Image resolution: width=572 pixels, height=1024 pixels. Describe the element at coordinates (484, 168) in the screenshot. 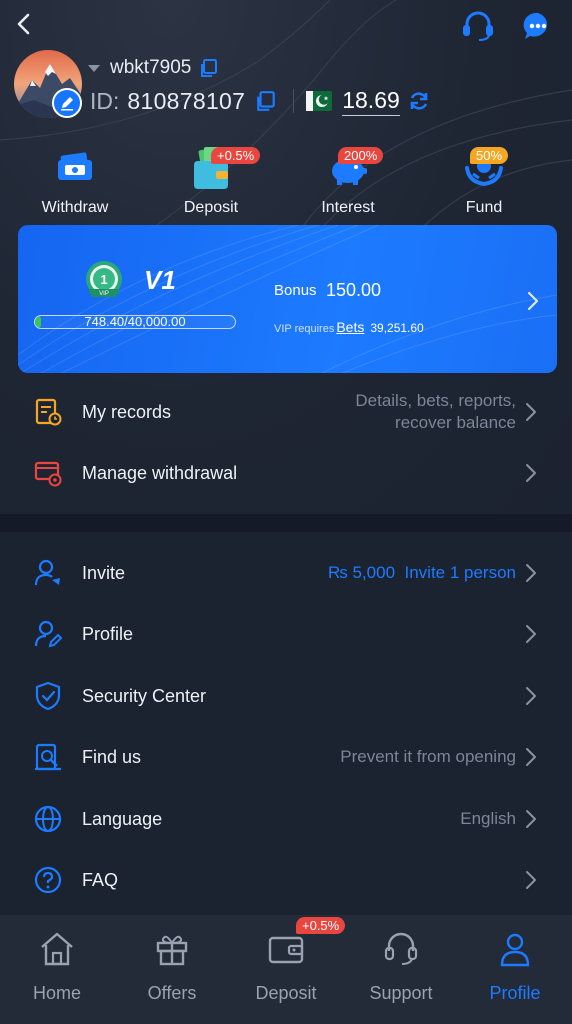

I see `hands-coin-icon: 50%` at that location.